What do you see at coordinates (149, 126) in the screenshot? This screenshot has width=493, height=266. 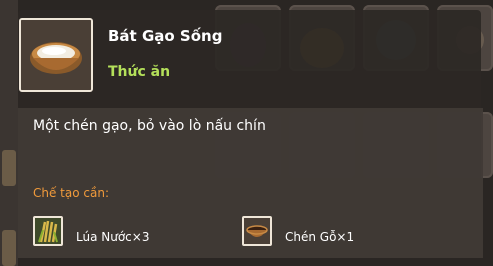 I see `item-description: Một chén gạo, bỏ vào lò nấu chín` at bounding box center [149, 126].